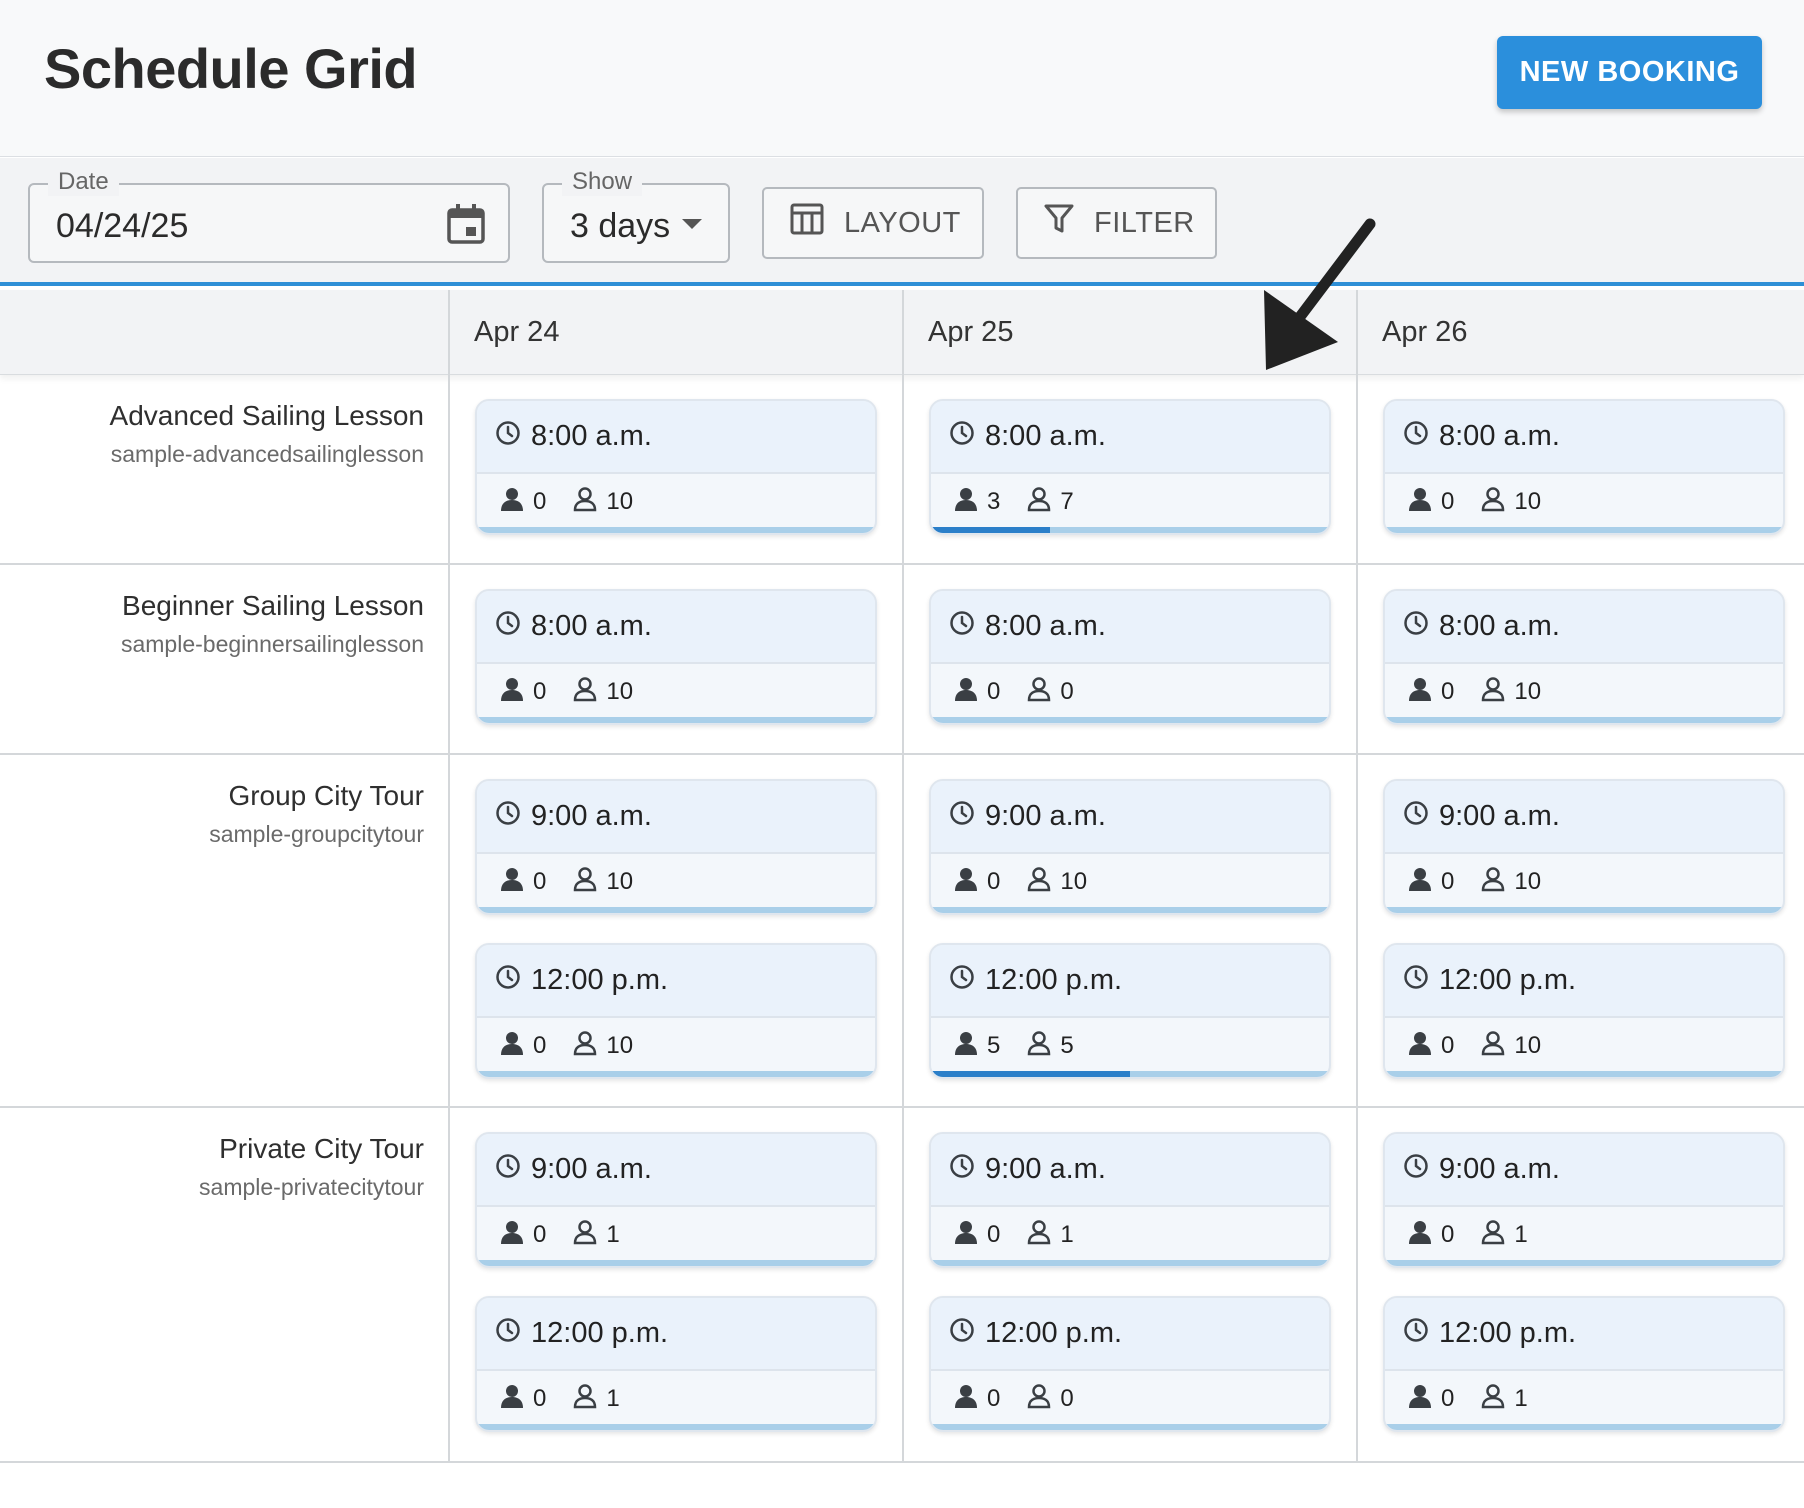 This screenshot has width=1804, height=1508. Describe the element at coordinates (266, 415) in the screenshot. I see `product-name: Advanced Sailing Lesson` at that location.